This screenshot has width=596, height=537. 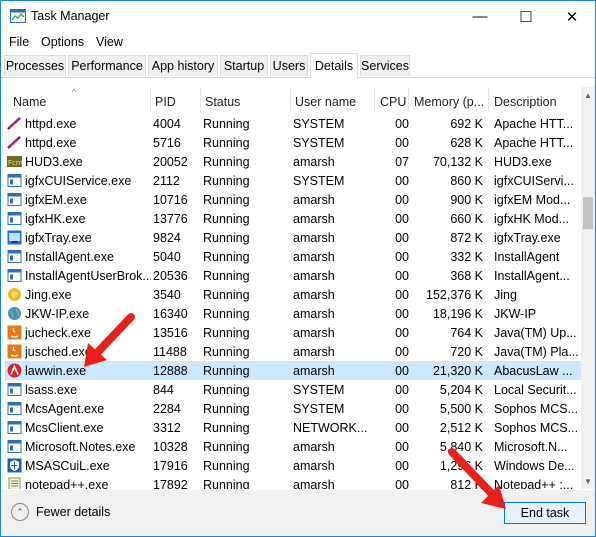 What do you see at coordinates (466, 257) in the screenshot?
I see `memory-cell: 332 K` at bounding box center [466, 257].